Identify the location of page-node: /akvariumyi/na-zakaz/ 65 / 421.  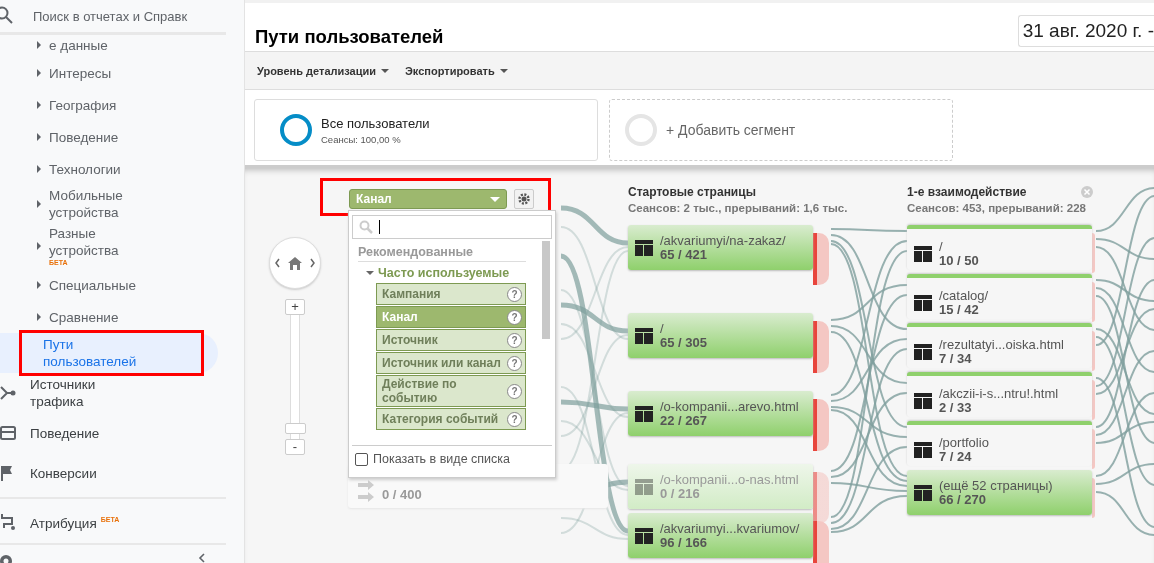
(720, 247).